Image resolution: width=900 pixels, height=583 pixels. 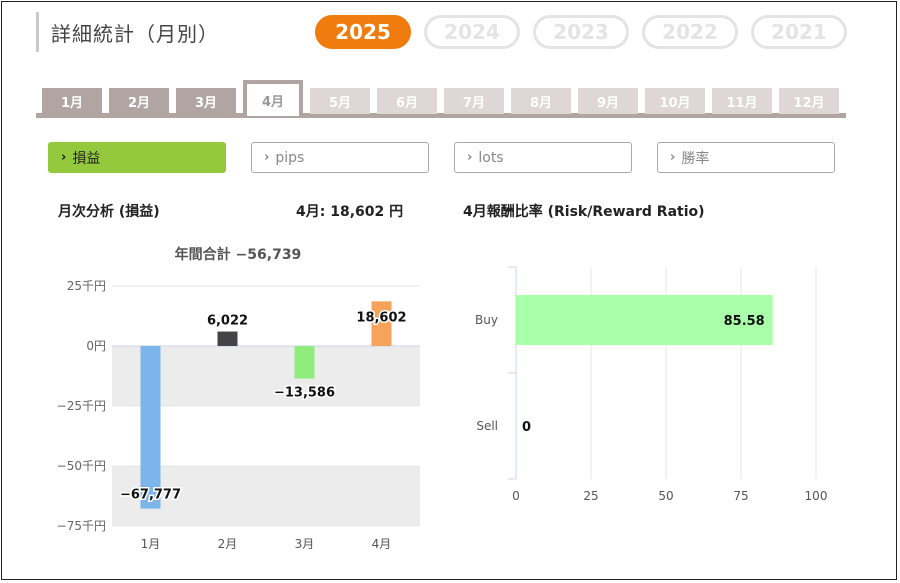 What do you see at coordinates (238, 254) in the screenshot?
I see `chart-title: 年間合計 −56,739` at bounding box center [238, 254].